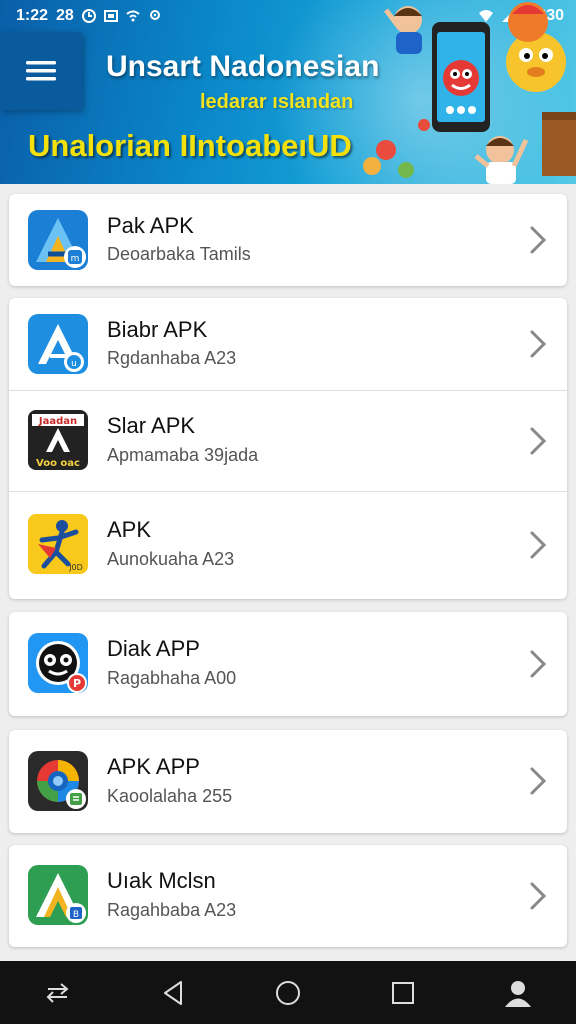  I want to click on sync-icon, so click(88, 16).